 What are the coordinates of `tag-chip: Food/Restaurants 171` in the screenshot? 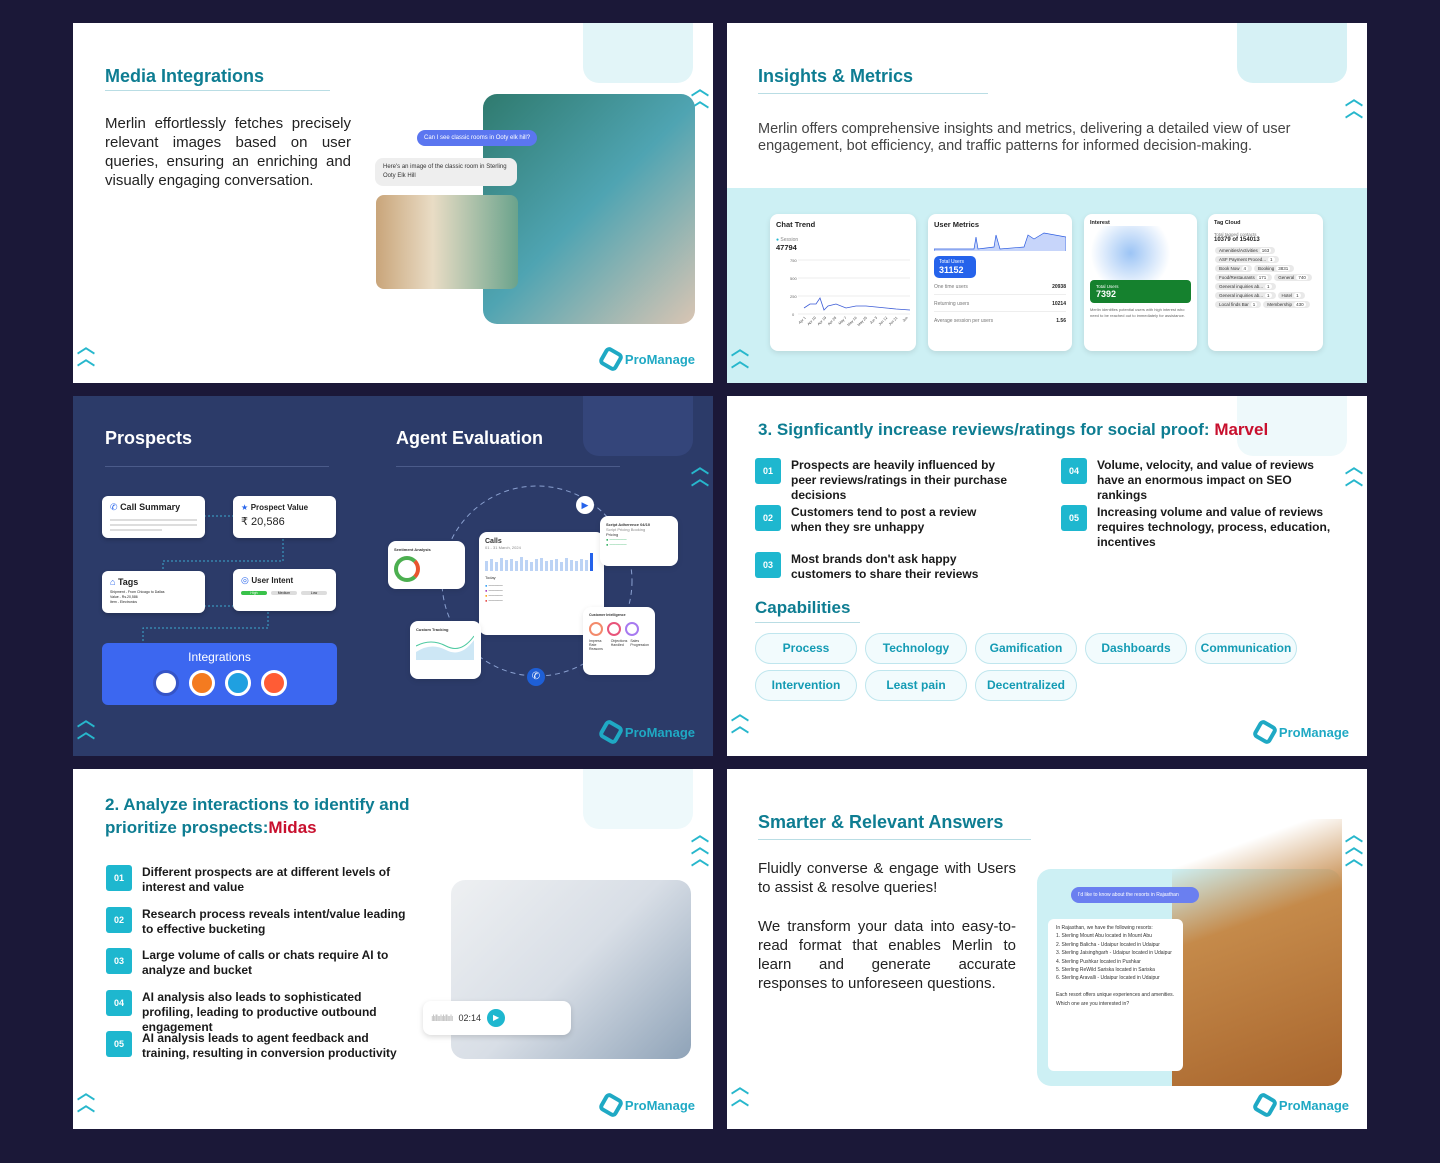 It's located at (1244, 277).